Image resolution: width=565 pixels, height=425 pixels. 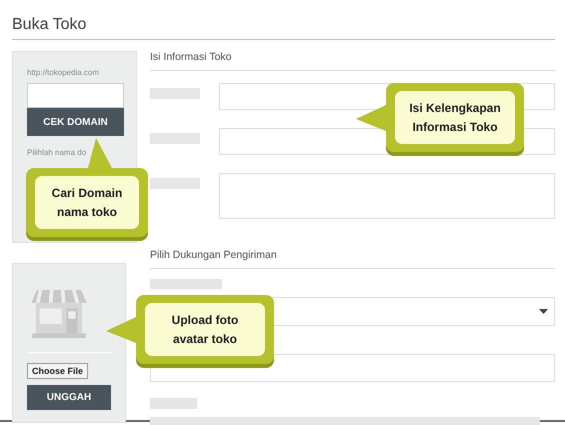 What do you see at coordinates (352, 61) in the screenshot?
I see `section-title: Isi Informasi Toko` at bounding box center [352, 61].